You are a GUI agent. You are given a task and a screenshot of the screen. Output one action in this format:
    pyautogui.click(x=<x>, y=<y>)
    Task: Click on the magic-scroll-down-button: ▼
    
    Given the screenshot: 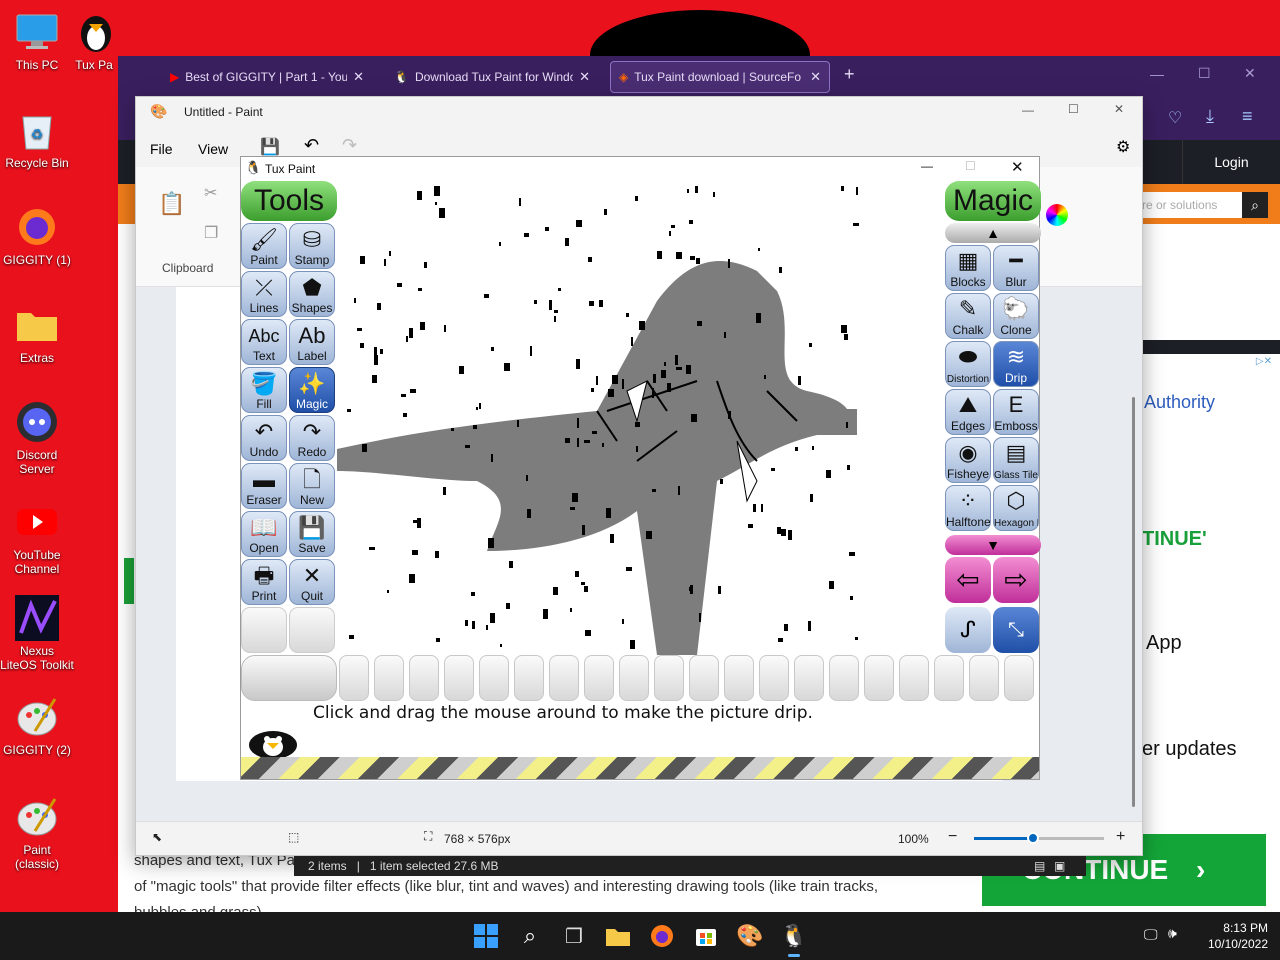 What is the action you would take?
    pyautogui.click(x=993, y=545)
    